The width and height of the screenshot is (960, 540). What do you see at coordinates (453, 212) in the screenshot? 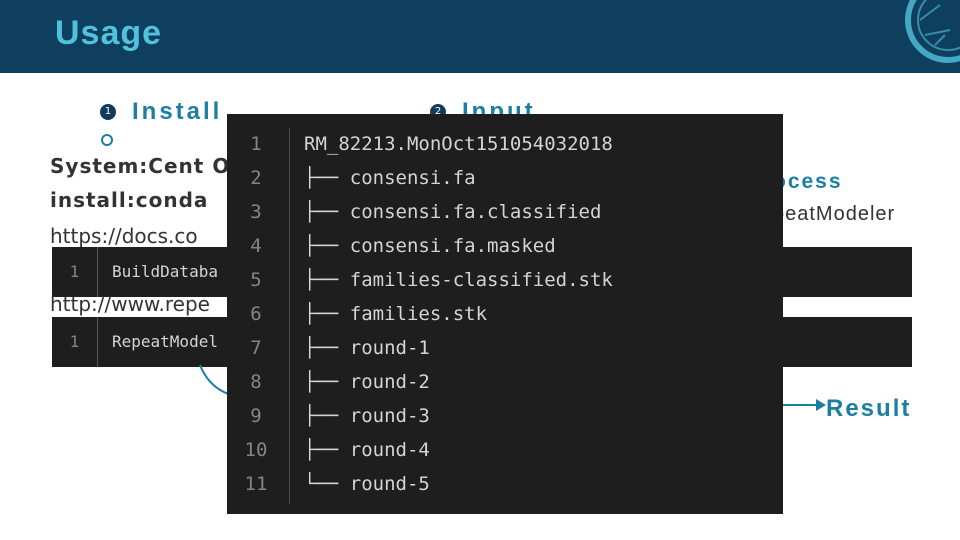
I see `tree-entry: ├── consensi.fa.classified` at bounding box center [453, 212].